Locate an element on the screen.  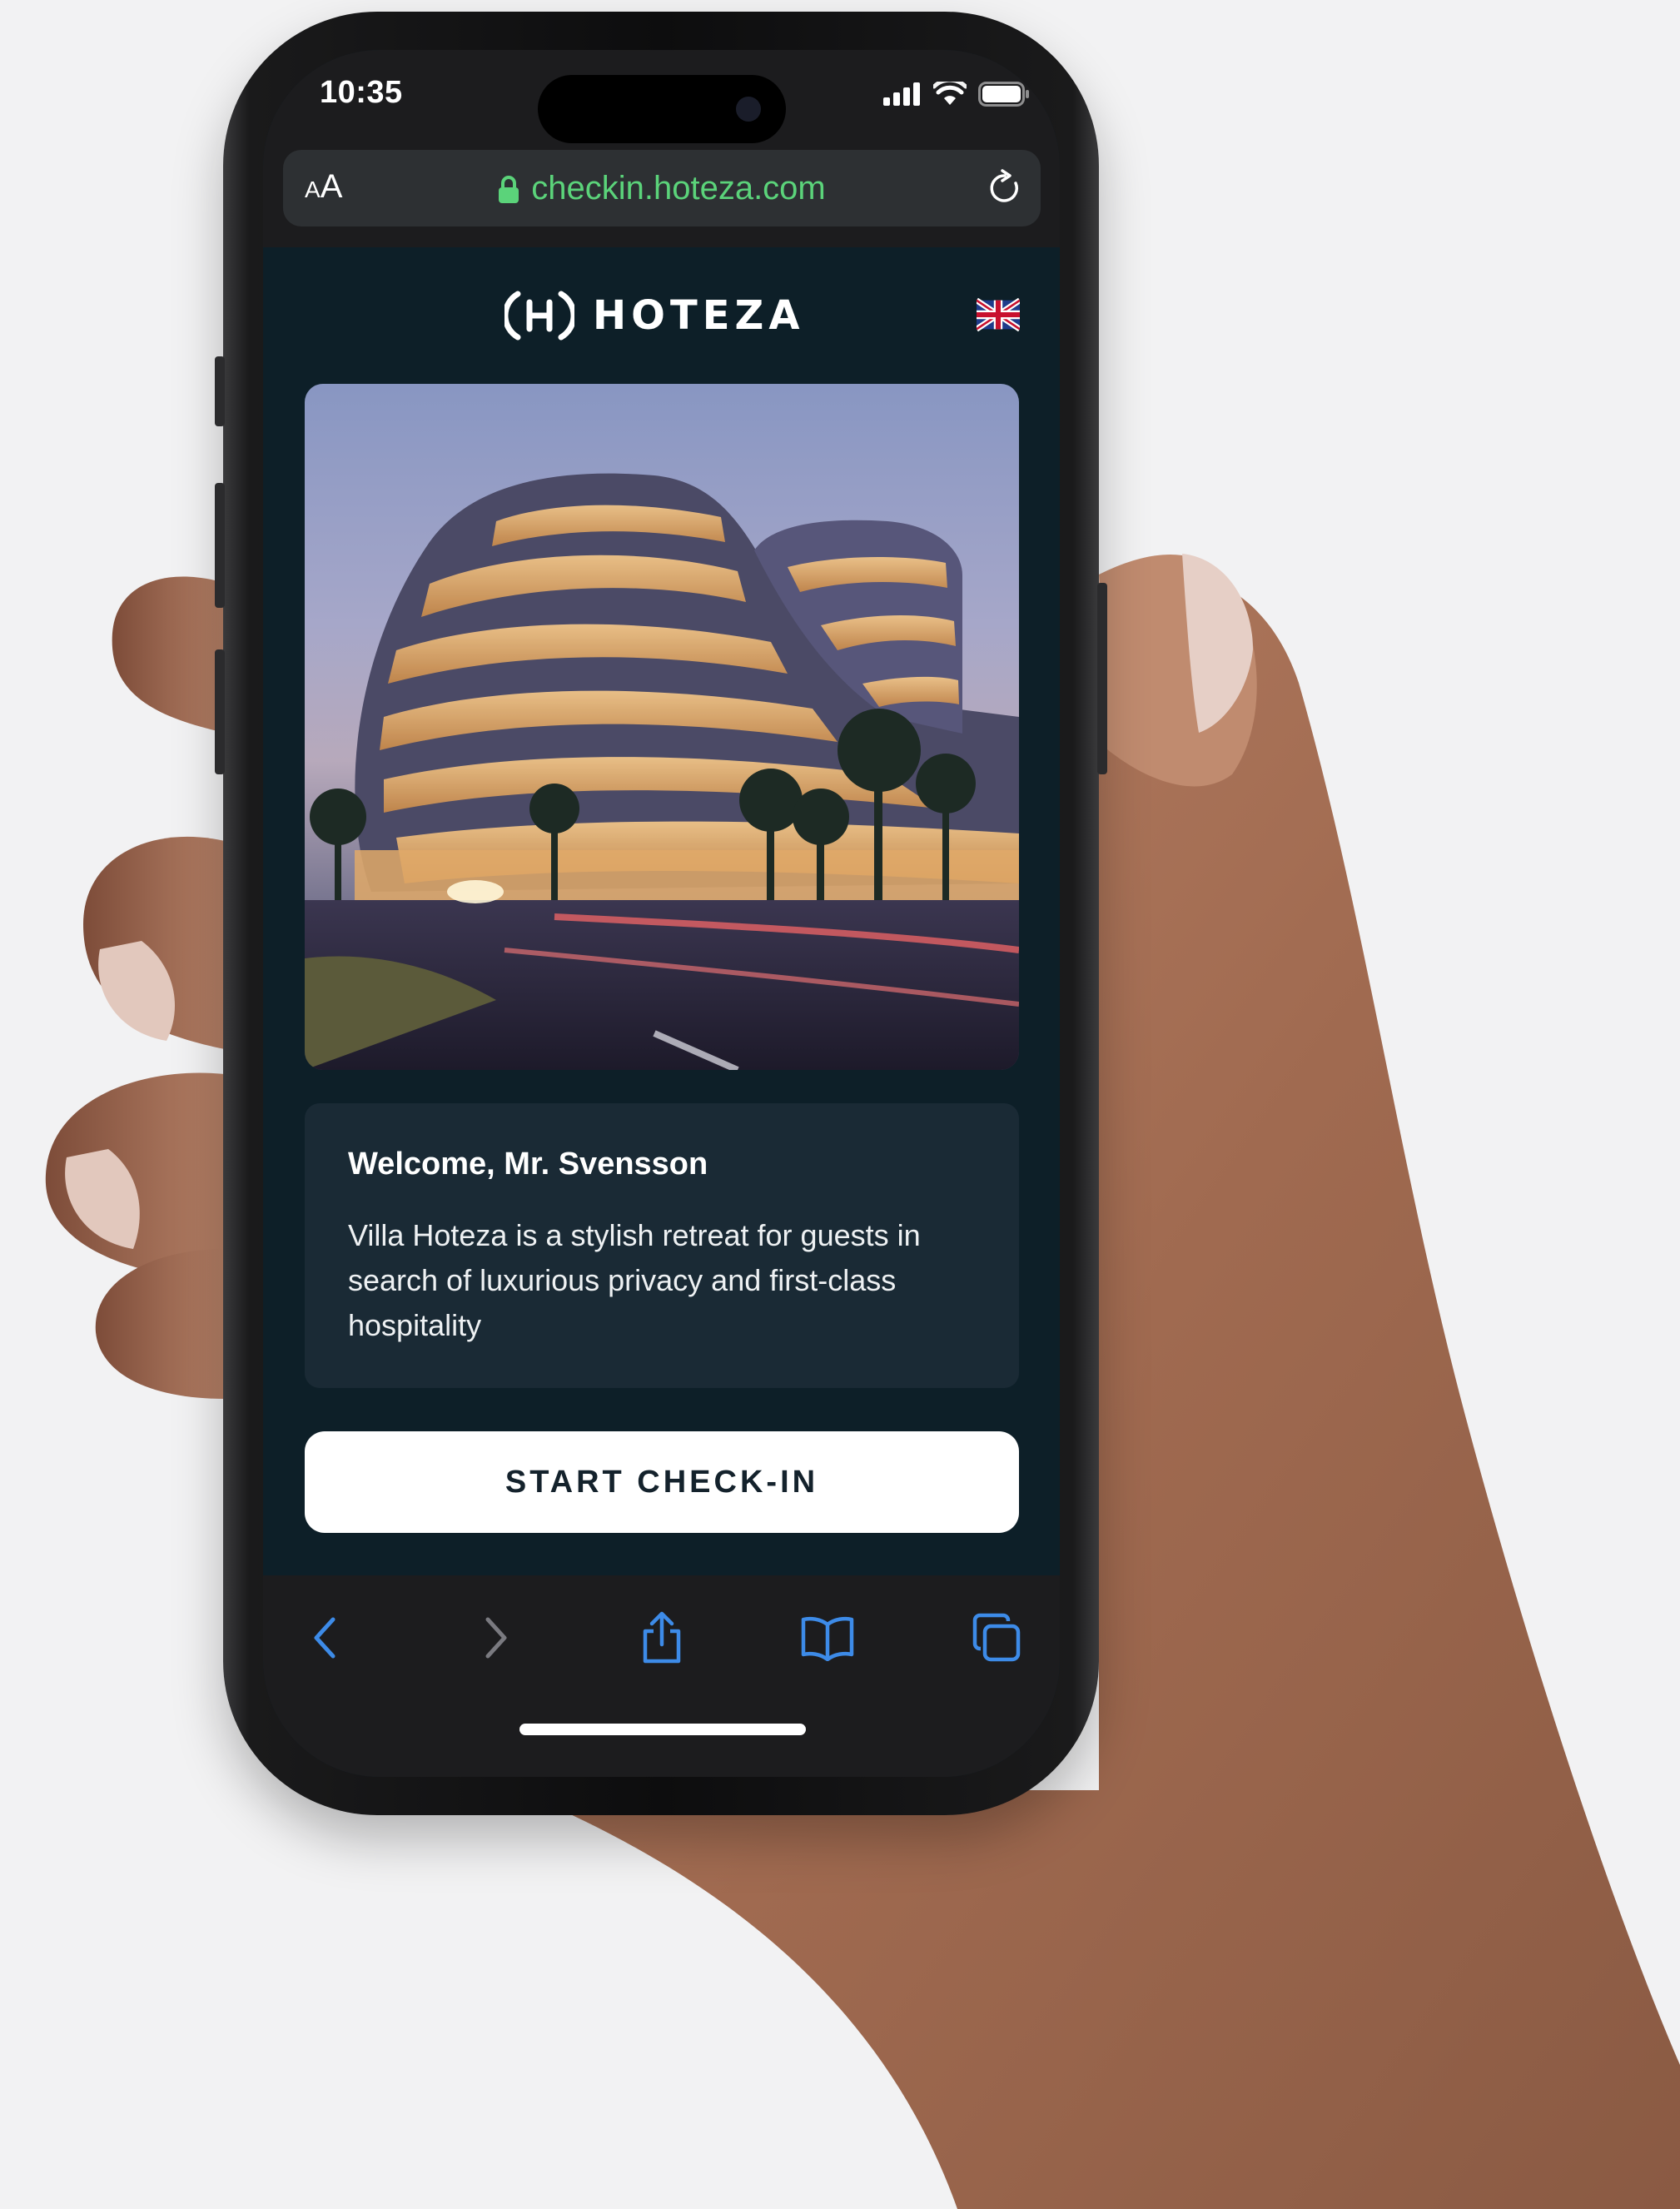
hoteza-logo-icon is located at coordinates (539, 316).